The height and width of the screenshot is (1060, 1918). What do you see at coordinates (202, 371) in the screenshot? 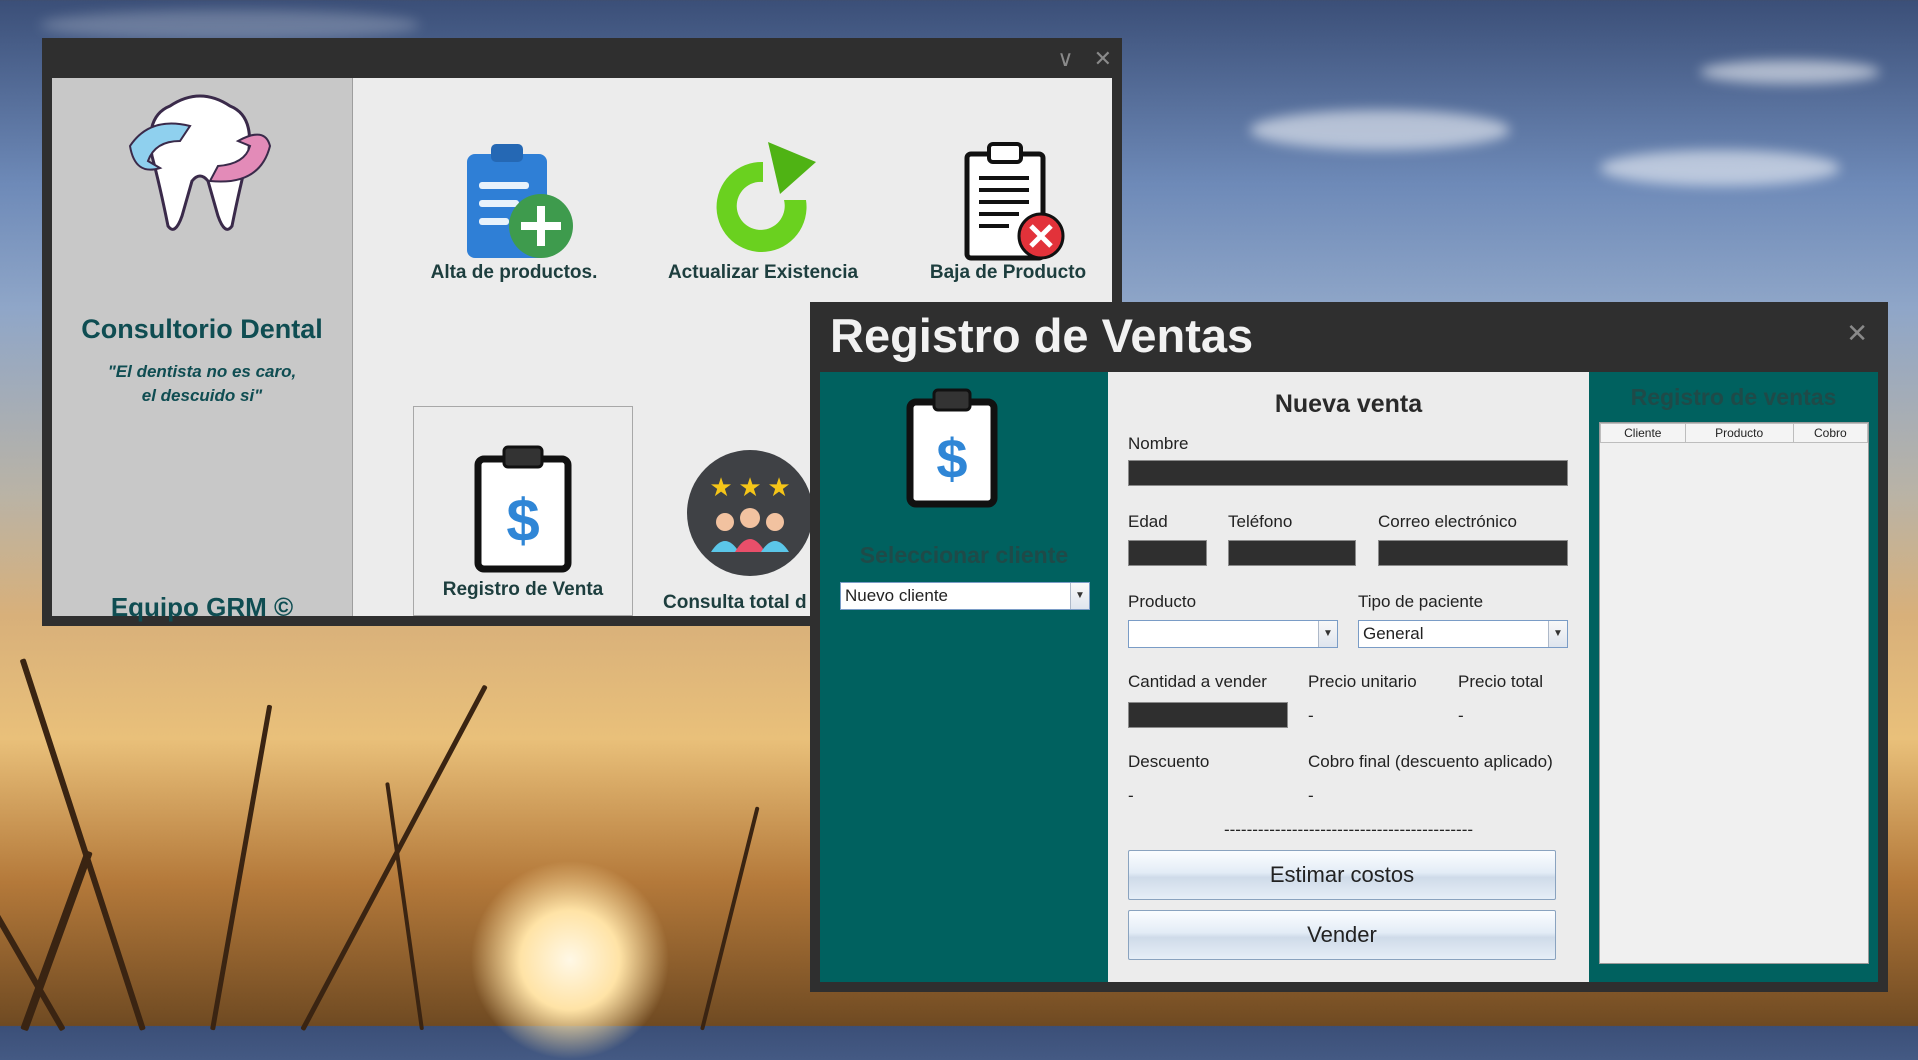
I see `brand-quote-line1: "El dentista no es caro,` at bounding box center [202, 371].